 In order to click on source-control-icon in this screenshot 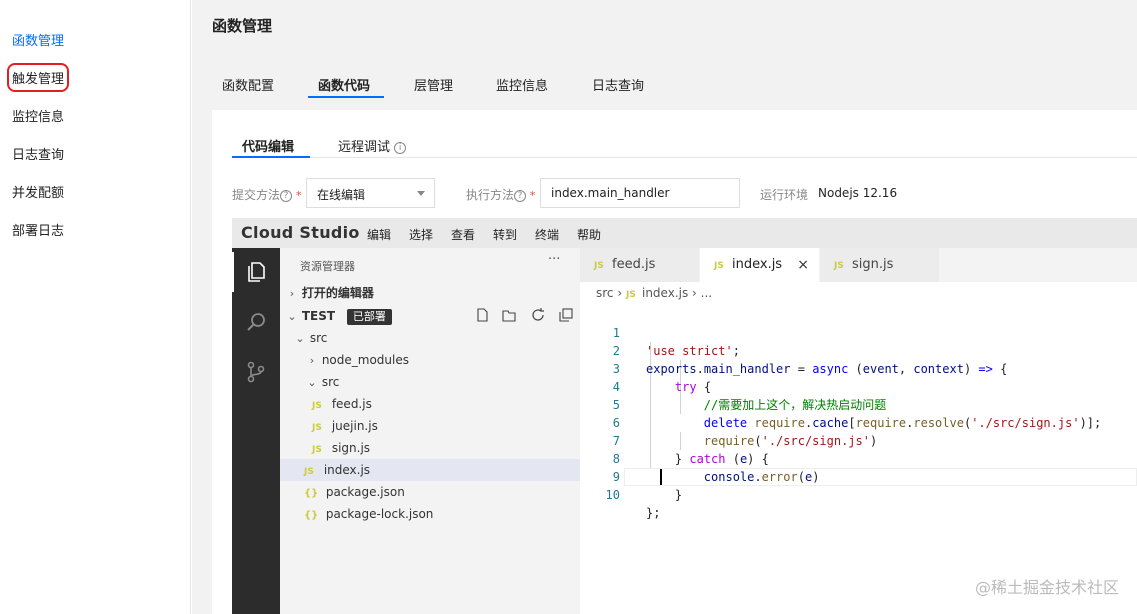, I will do `click(256, 372)`.